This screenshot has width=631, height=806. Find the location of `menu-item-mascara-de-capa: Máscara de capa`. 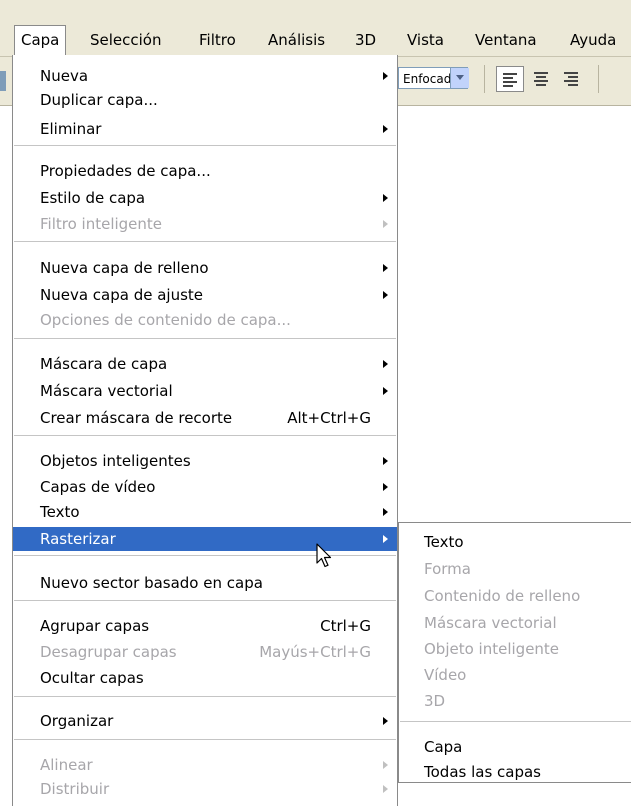

menu-item-mascara-de-capa: Máscara de capa is located at coordinates (205, 364).